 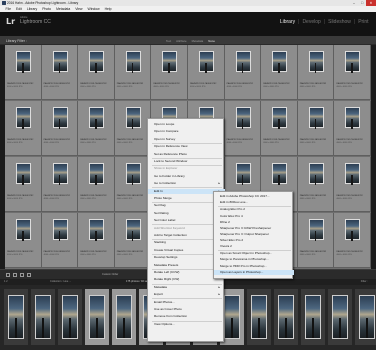 What do you see at coordinates (225, 222) in the screenshot?
I see `submenu-item: Dfine 2` at bounding box center [225, 222].